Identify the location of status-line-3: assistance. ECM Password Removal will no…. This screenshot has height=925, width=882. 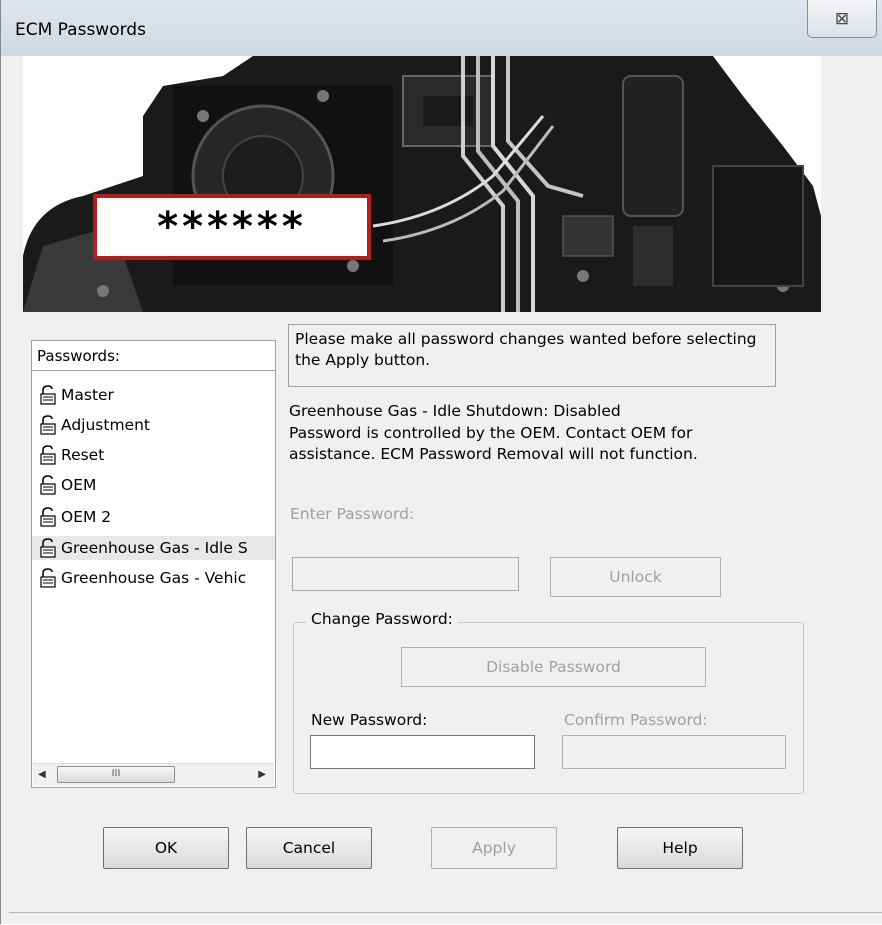
(493, 454).